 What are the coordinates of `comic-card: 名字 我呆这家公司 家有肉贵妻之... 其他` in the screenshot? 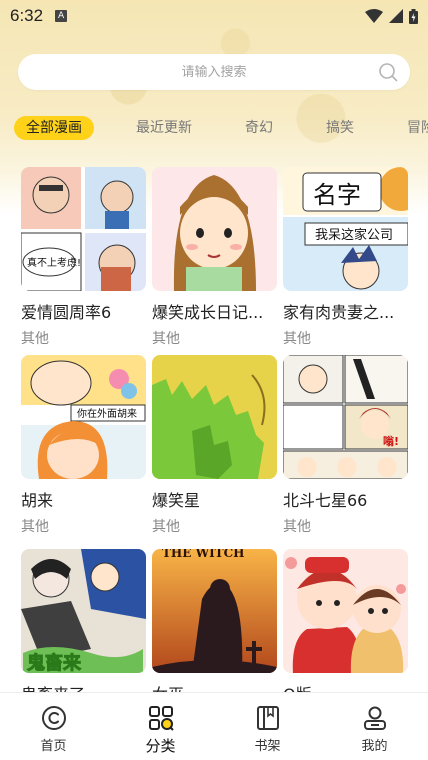 It's located at (345, 257).